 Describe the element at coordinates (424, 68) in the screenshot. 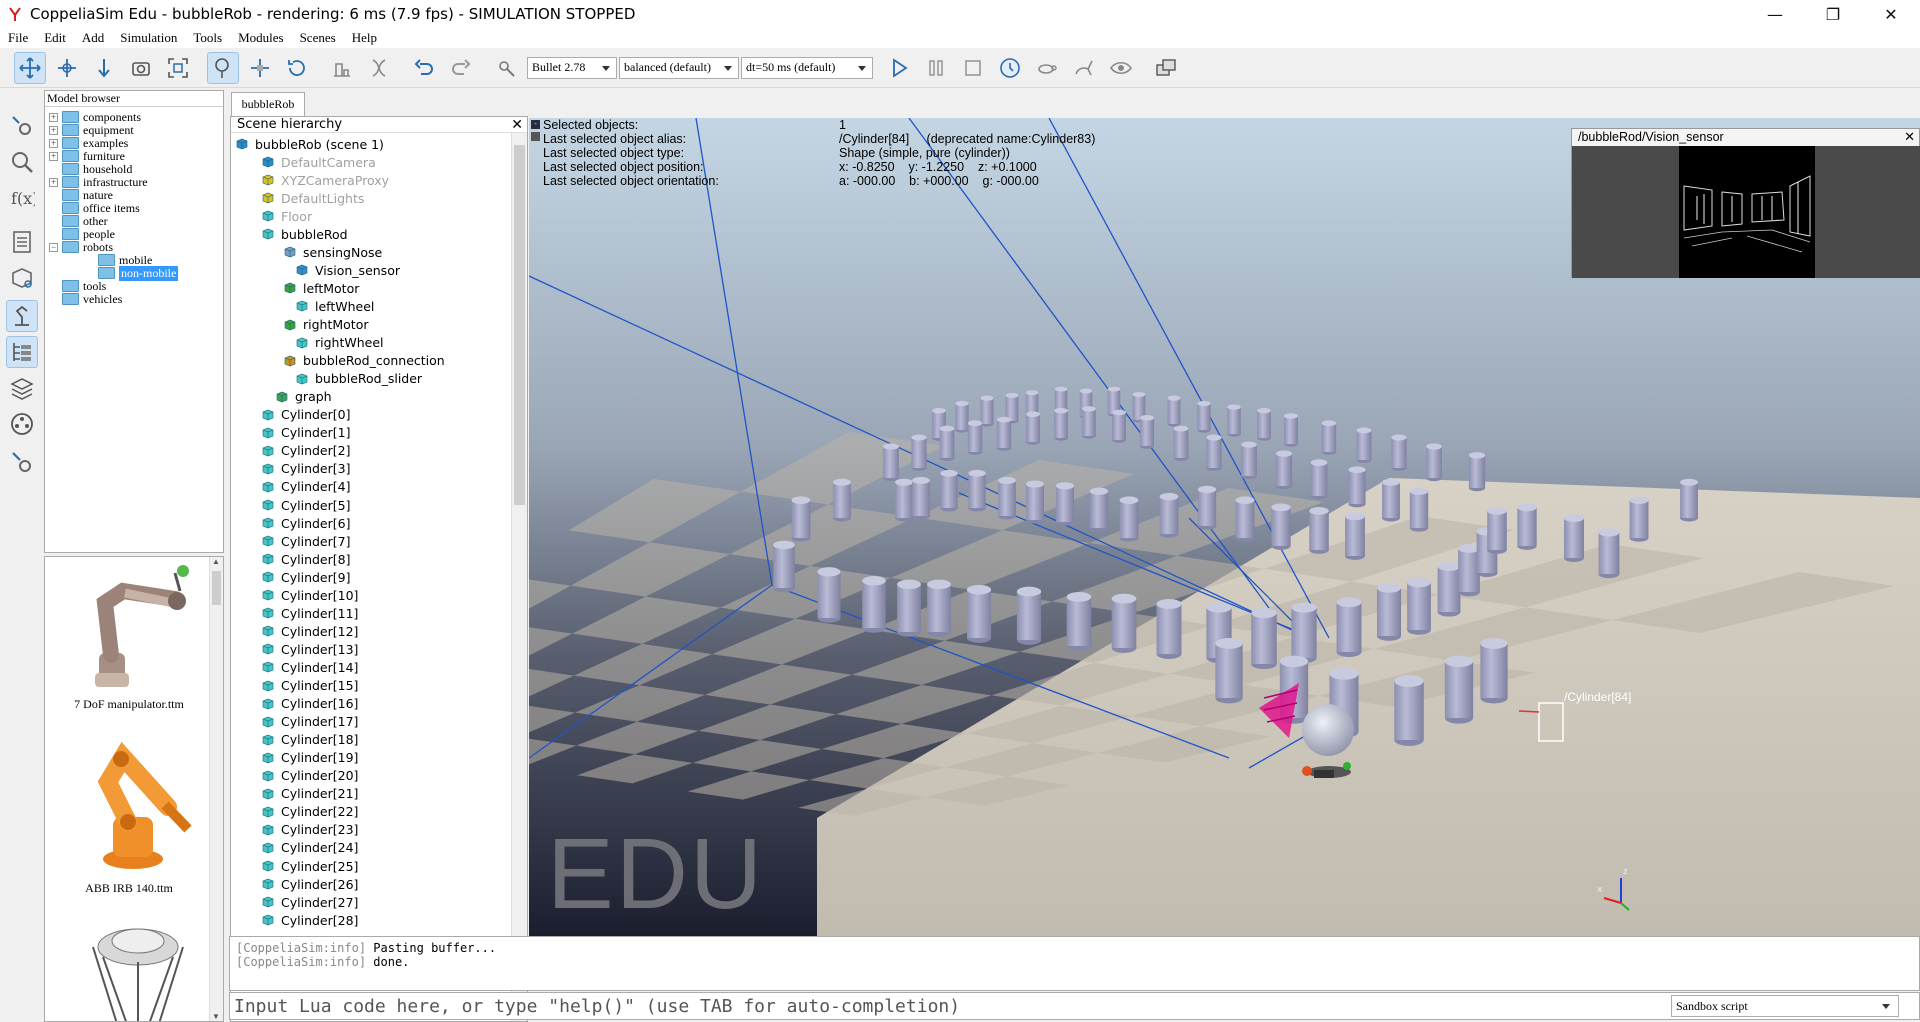

I see `undo-button` at that location.